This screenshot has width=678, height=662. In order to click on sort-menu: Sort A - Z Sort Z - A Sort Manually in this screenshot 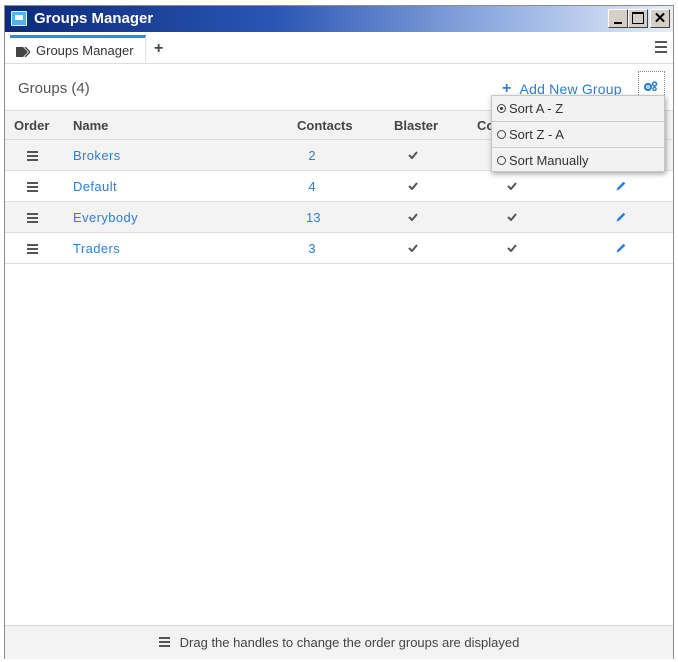, I will do `click(578, 133)`.